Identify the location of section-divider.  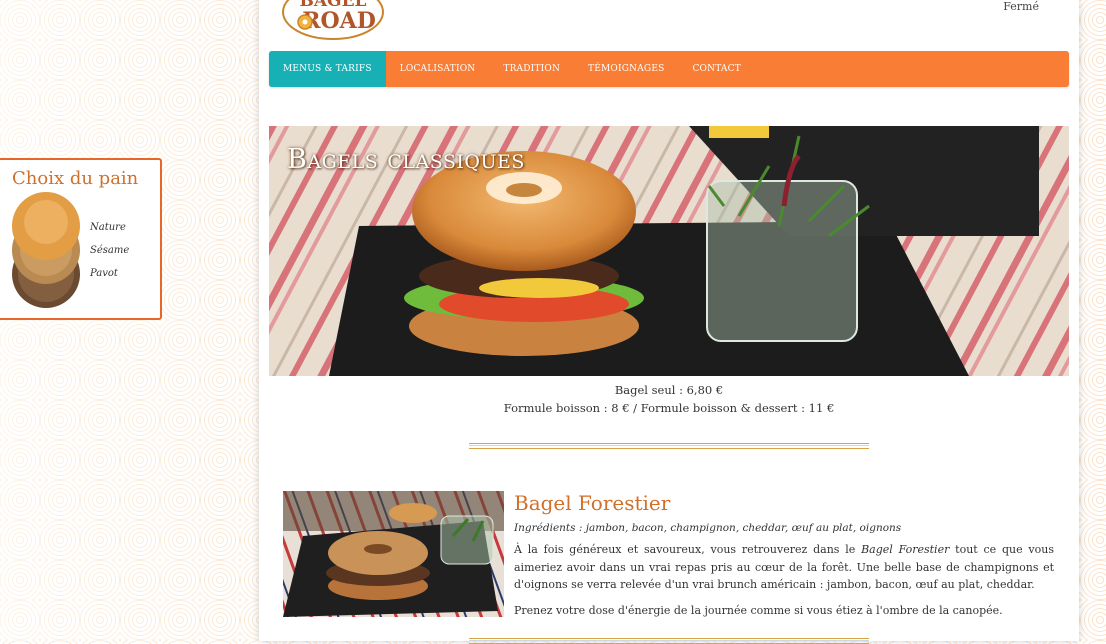
(669, 446).